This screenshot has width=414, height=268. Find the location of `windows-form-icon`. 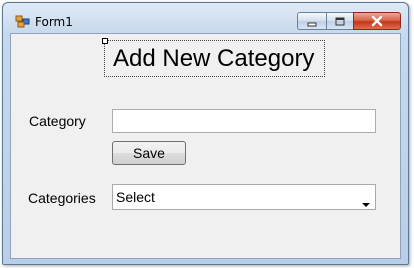

windows-form-icon is located at coordinates (23, 22).